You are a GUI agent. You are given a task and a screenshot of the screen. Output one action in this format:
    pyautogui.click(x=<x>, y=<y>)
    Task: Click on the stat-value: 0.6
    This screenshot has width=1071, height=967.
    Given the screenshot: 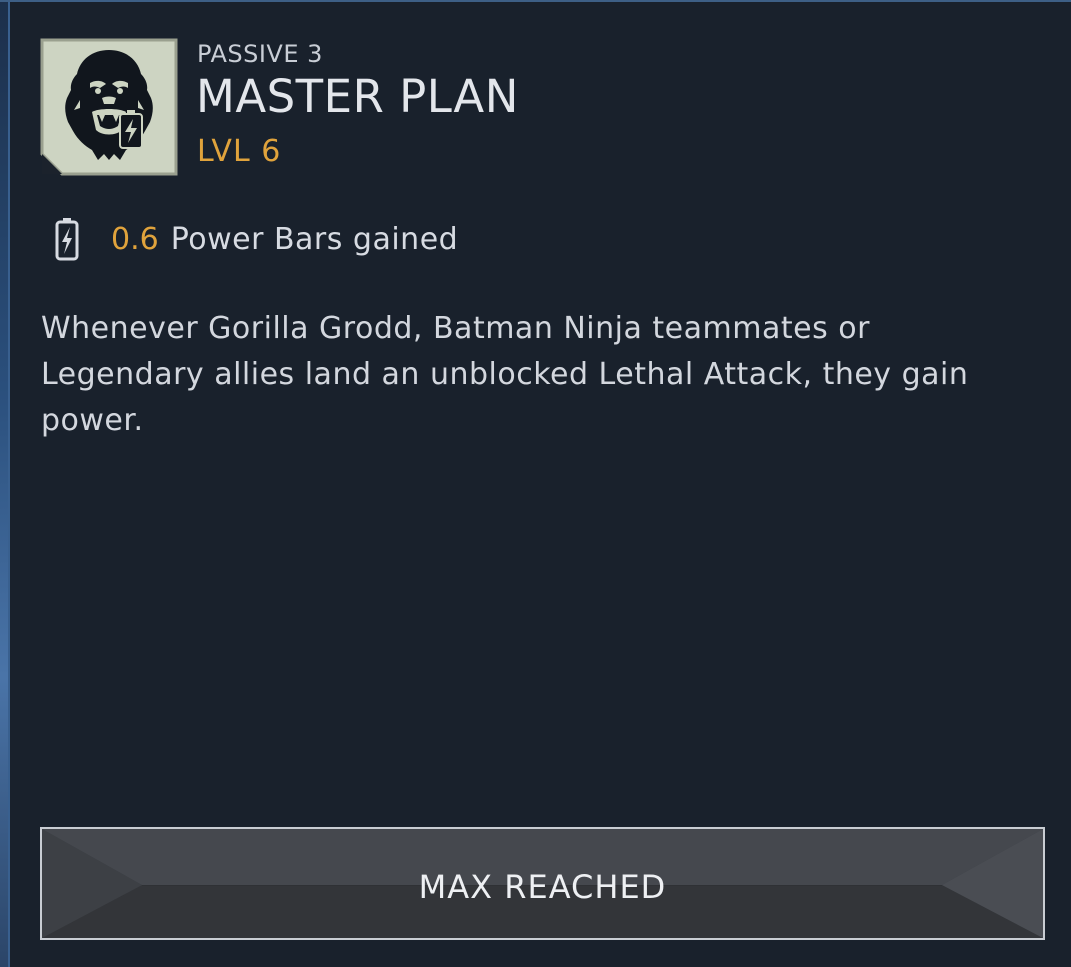 What is the action you would take?
    pyautogui.click(x=135, y=239)
    